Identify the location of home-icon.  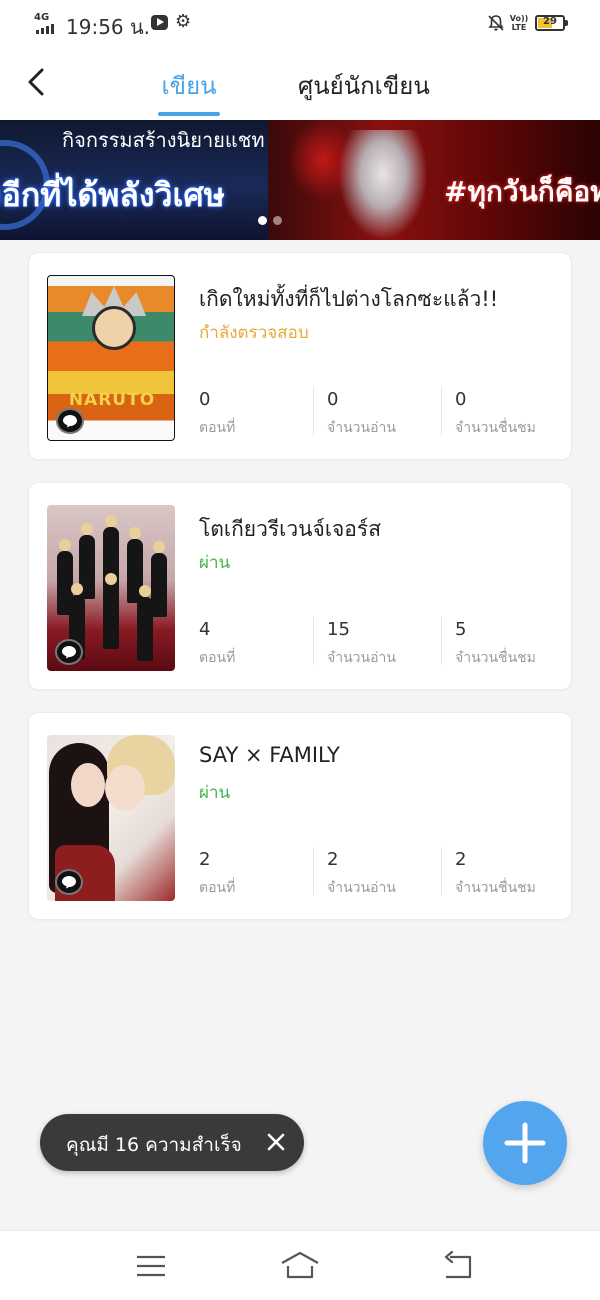
(300, 1265).